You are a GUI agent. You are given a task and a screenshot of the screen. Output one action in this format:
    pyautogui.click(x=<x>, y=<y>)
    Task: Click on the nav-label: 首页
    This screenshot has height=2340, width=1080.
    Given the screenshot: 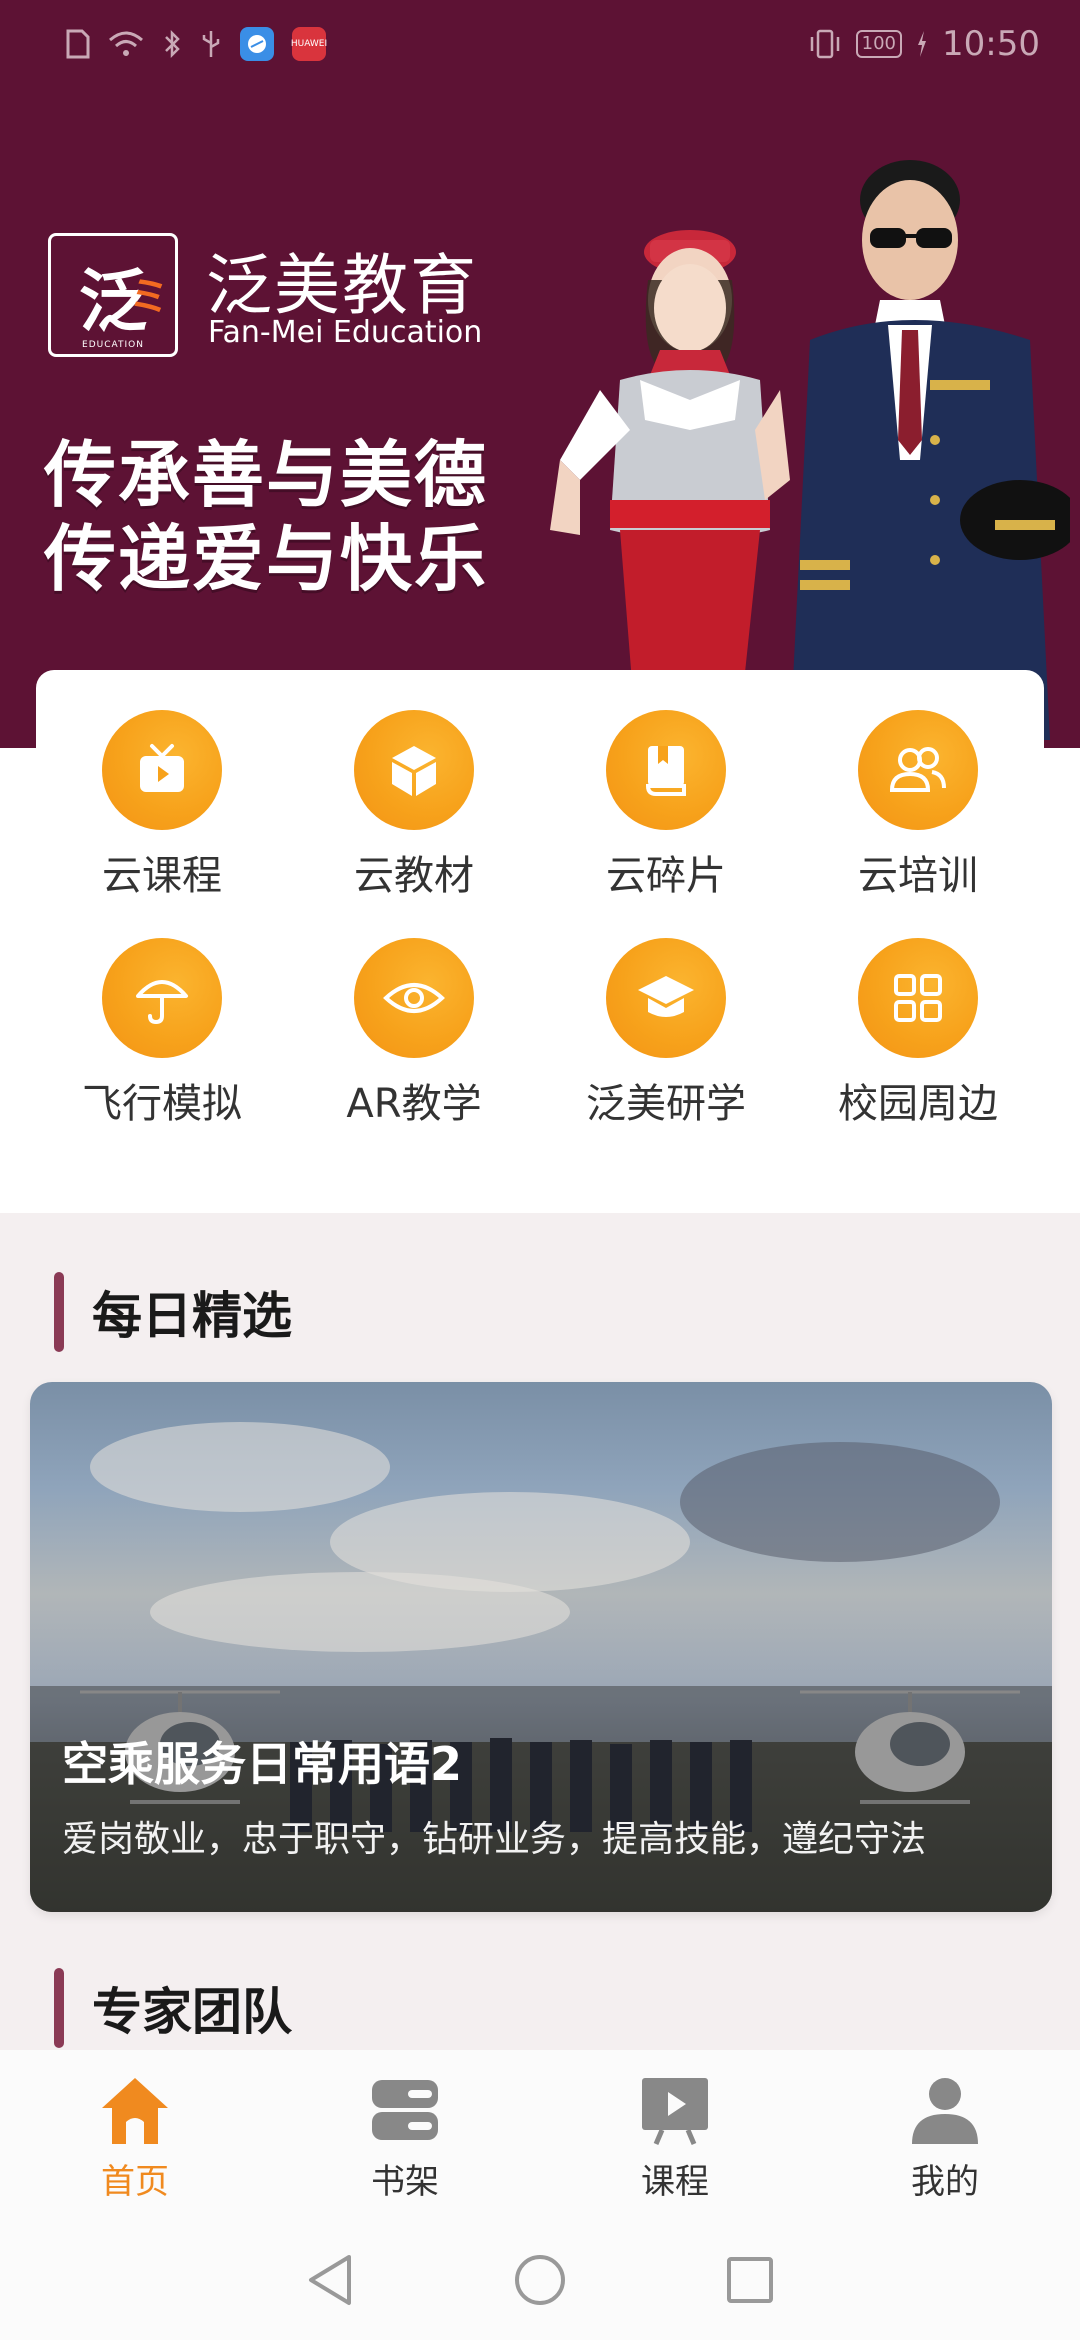 What is the action you would take?
    pyautogui.click(x=135, y=2182)
    